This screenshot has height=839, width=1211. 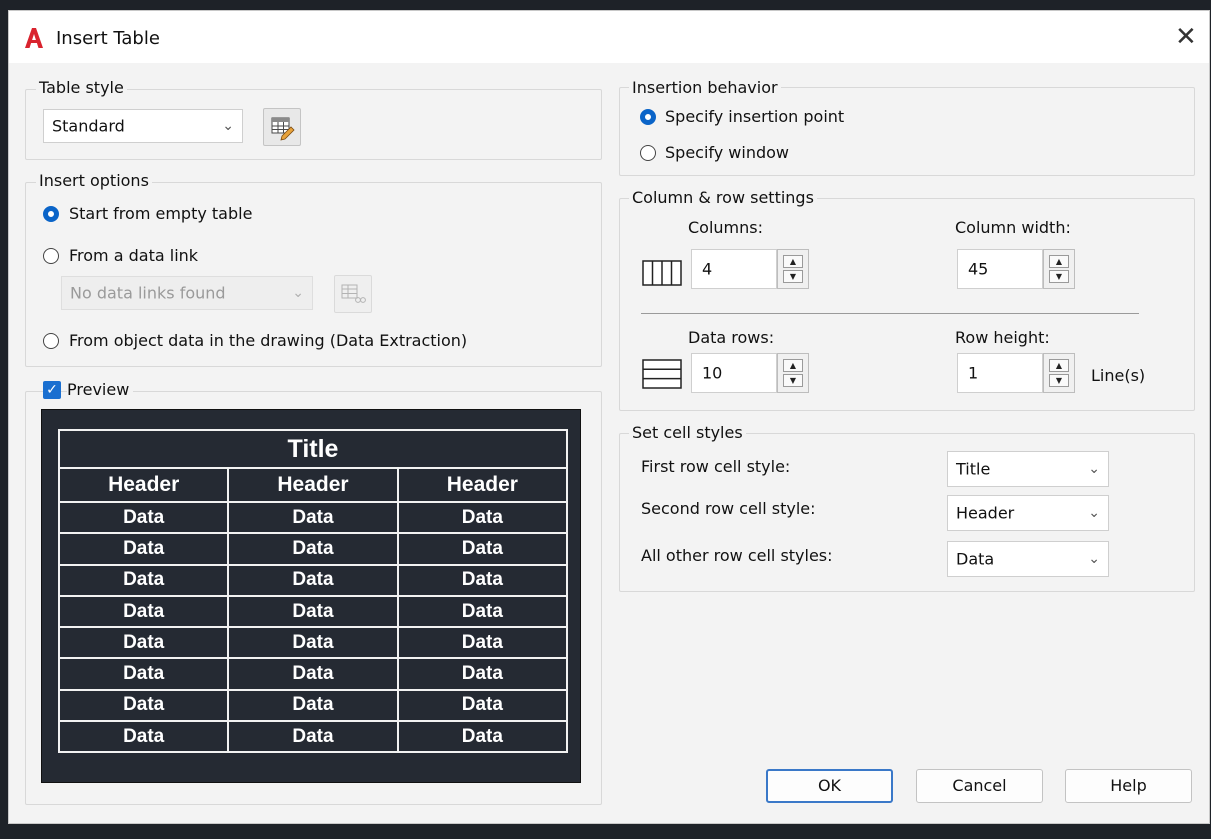 I want to click on insertion-behavior-group, so click(x=907, y=131).